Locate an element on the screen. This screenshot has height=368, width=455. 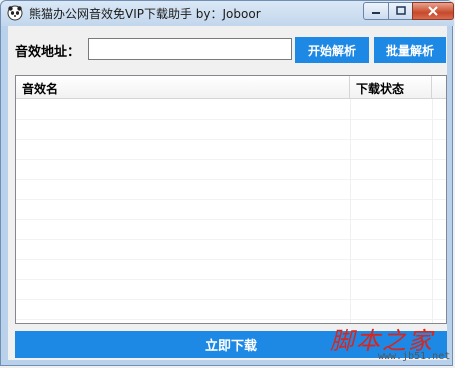
minimize-icon is located at coordinates (376, 11).